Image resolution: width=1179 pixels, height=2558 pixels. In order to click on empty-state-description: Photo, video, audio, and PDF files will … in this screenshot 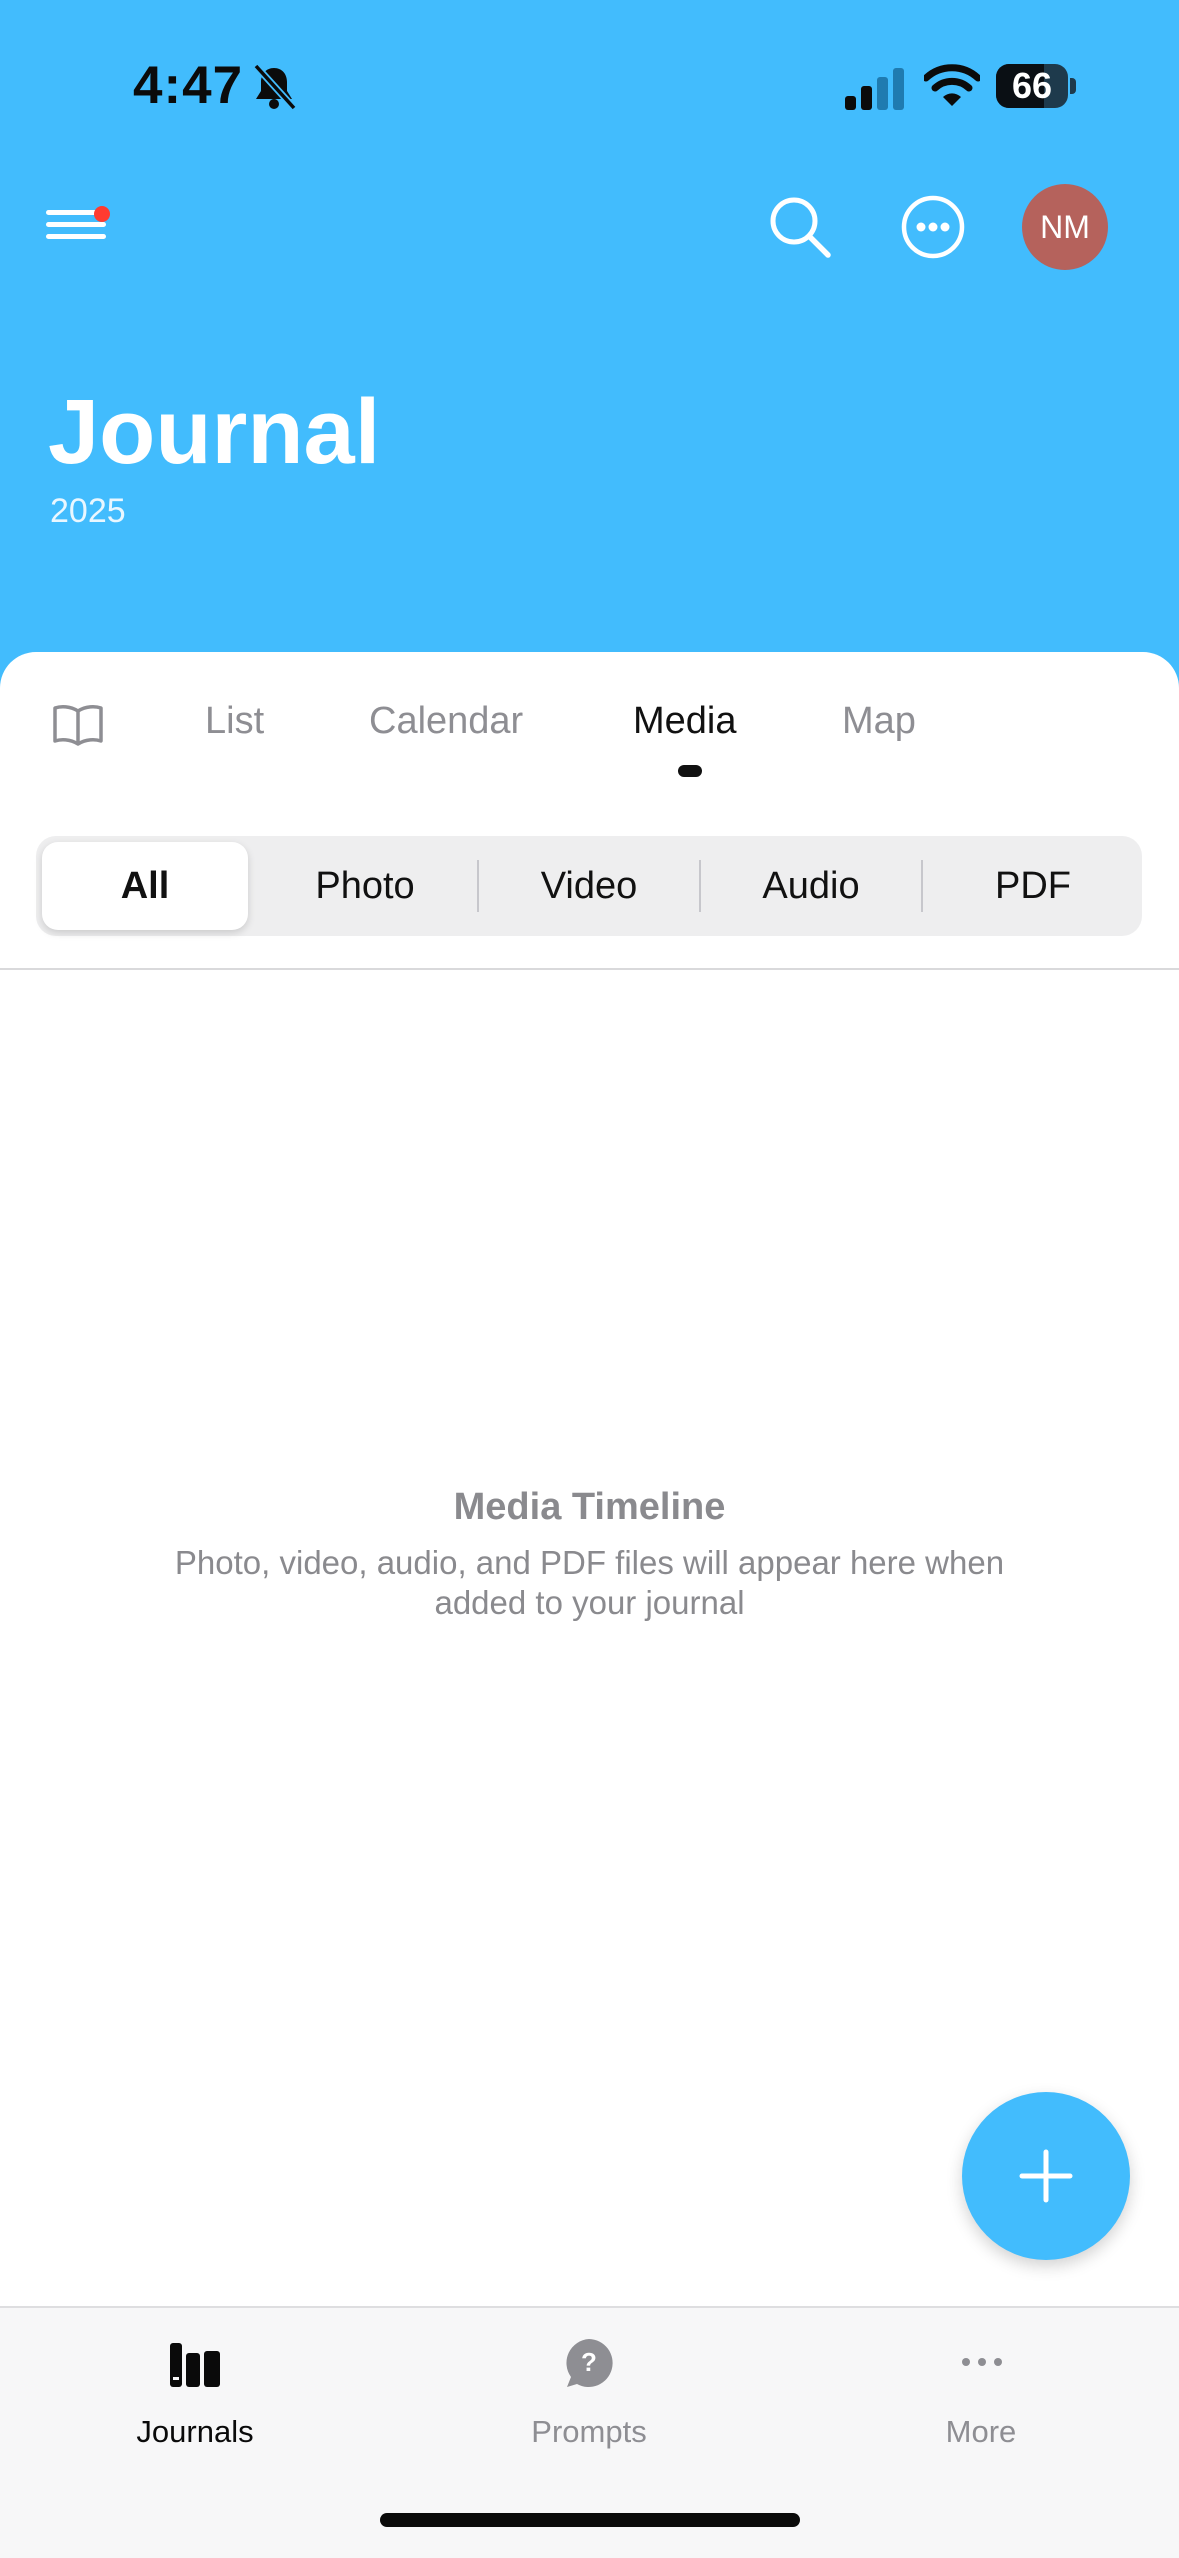, I will do `click(589, 1582)`.